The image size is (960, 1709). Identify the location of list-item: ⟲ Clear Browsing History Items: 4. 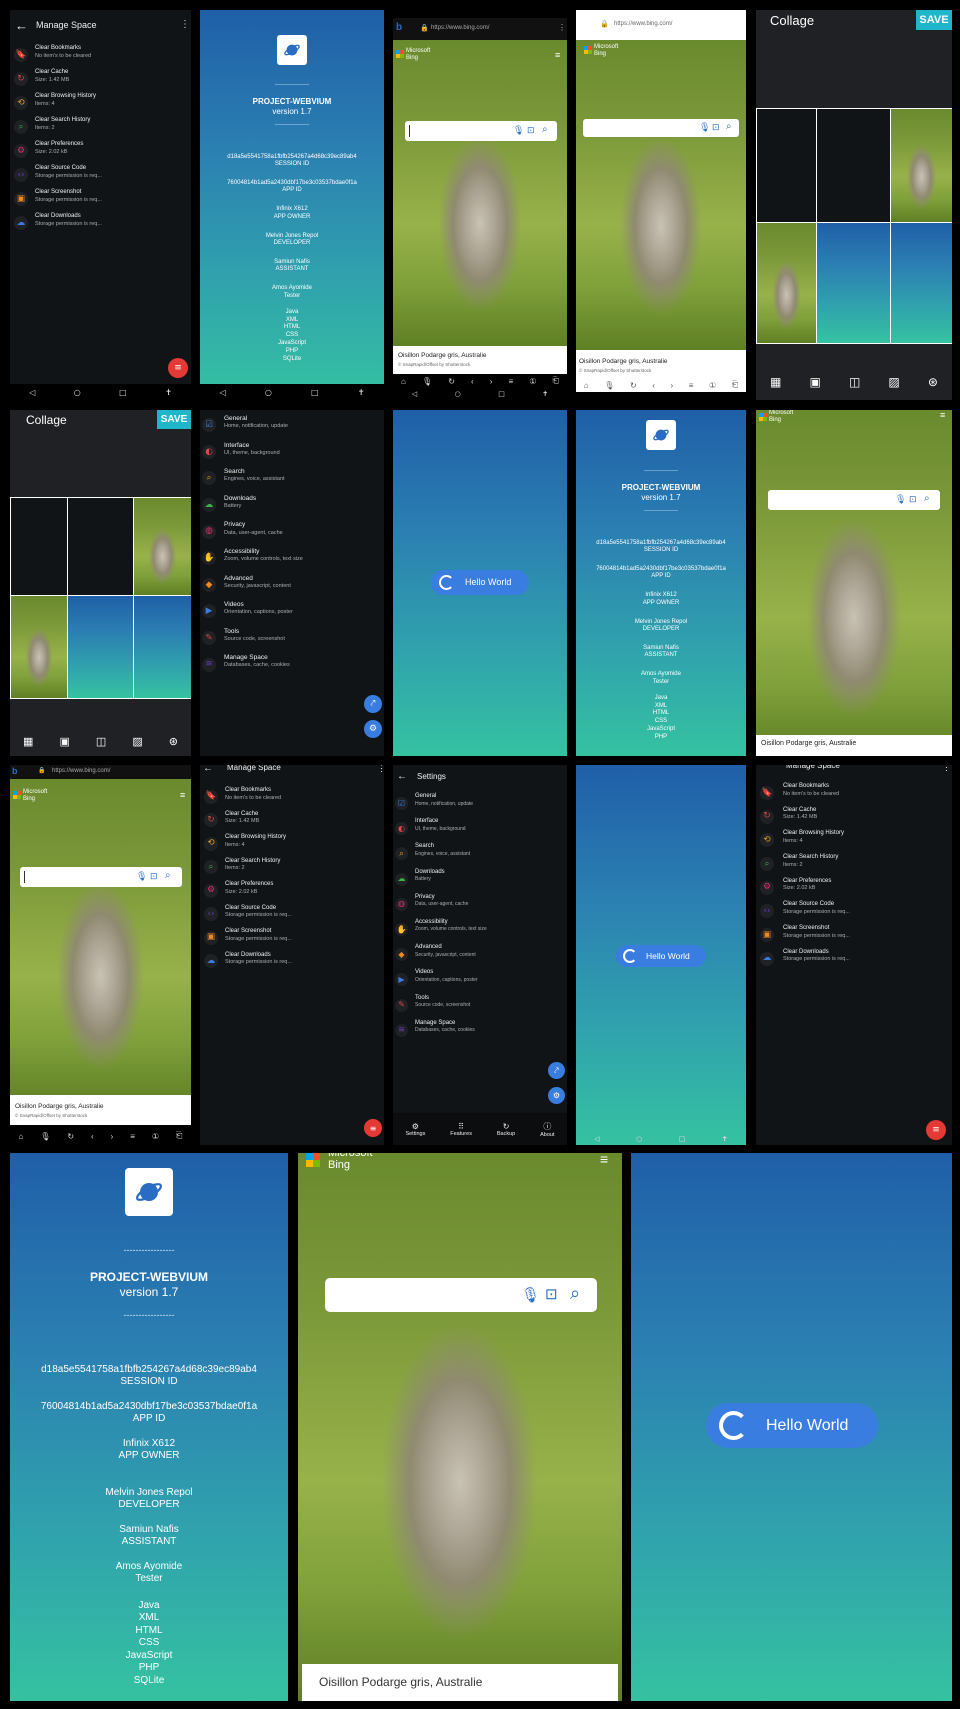
(100, 103).